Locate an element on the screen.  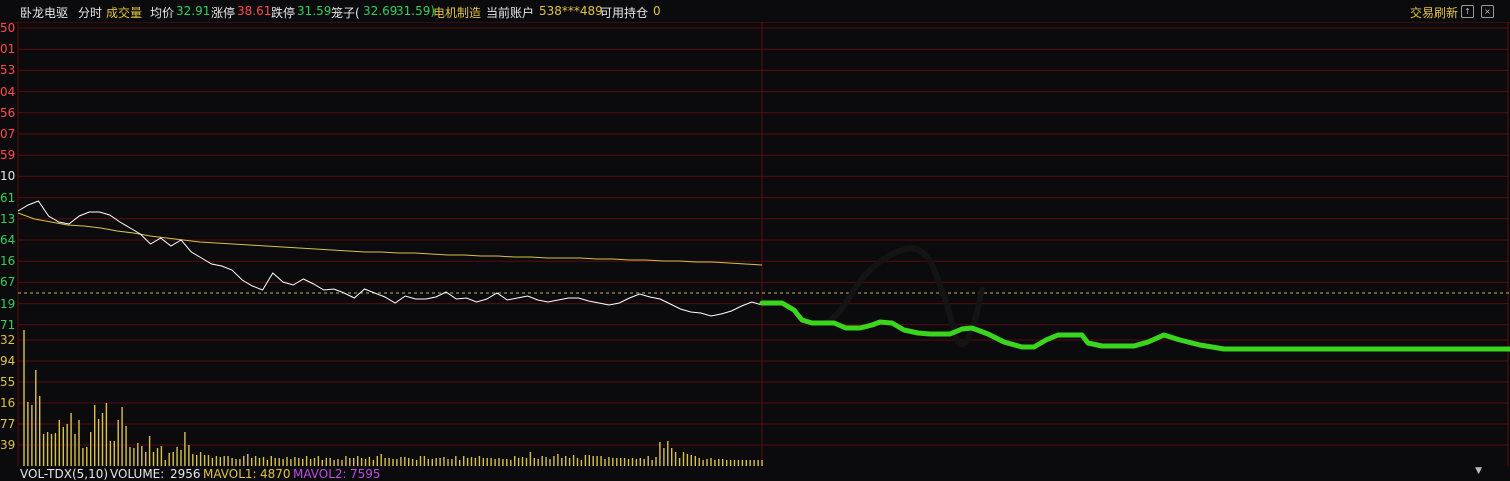
axis-tick-label: 10 is located at coordinates (8, 176).